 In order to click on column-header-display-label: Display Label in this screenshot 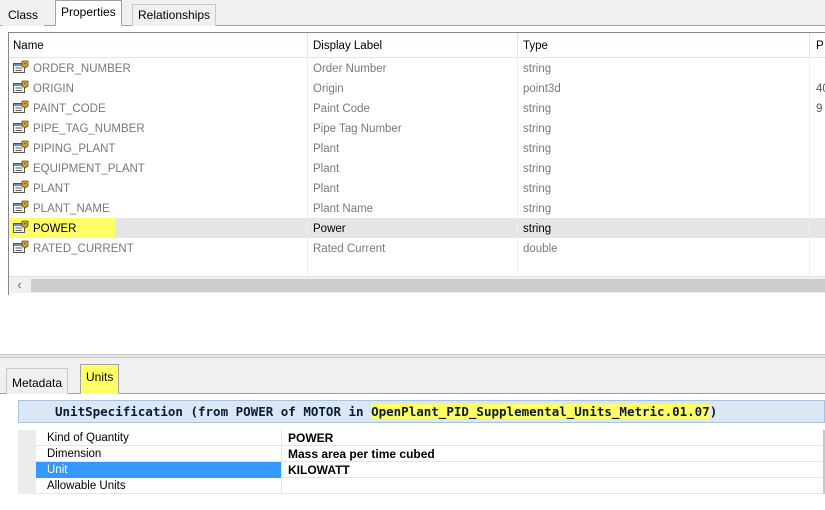, I will do `click(345, 45)`.